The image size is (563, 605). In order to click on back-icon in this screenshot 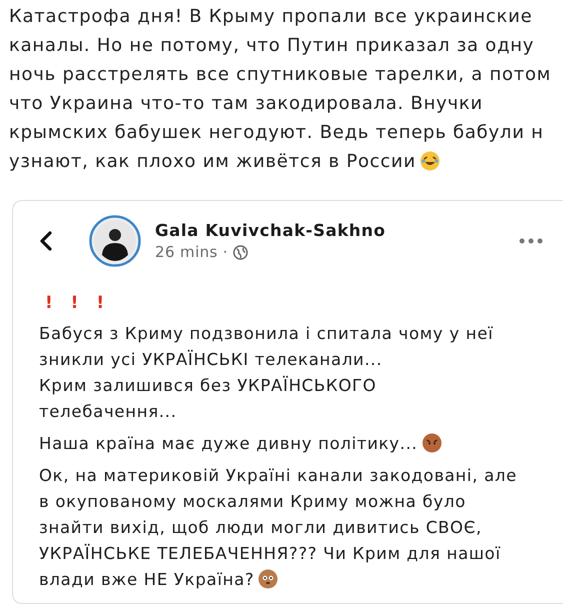, I will do `click(46, 241)`.